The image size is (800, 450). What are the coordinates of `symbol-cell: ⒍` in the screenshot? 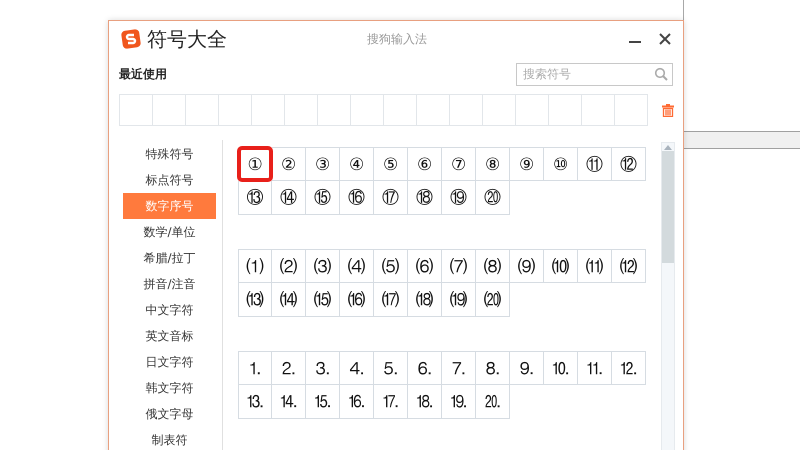 It's located at (425, 368).